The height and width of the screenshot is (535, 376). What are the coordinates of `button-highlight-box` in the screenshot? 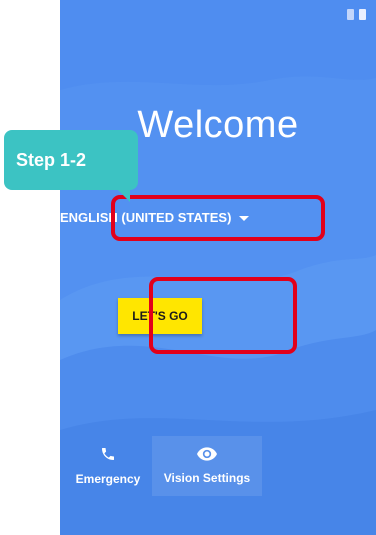 It's located at (223, 315).